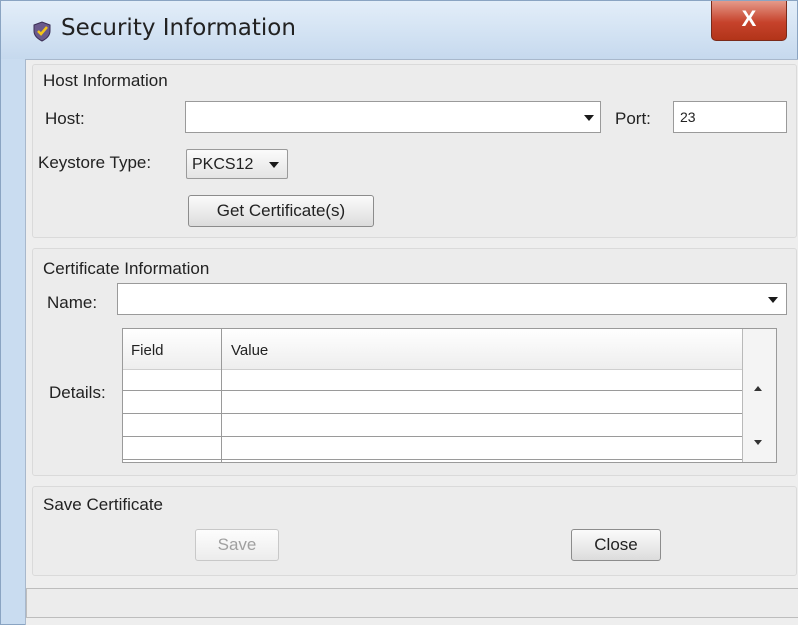 This screenshot has width=798, height=625. Describe the element at coordinates (633, 118) in the screenshot. I see `port-label: Port:` at that location.